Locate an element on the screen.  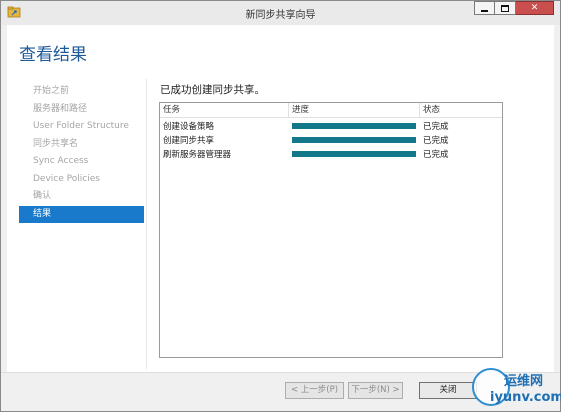
watermark-line1: 运维网 is located at coordinates (524, 381).